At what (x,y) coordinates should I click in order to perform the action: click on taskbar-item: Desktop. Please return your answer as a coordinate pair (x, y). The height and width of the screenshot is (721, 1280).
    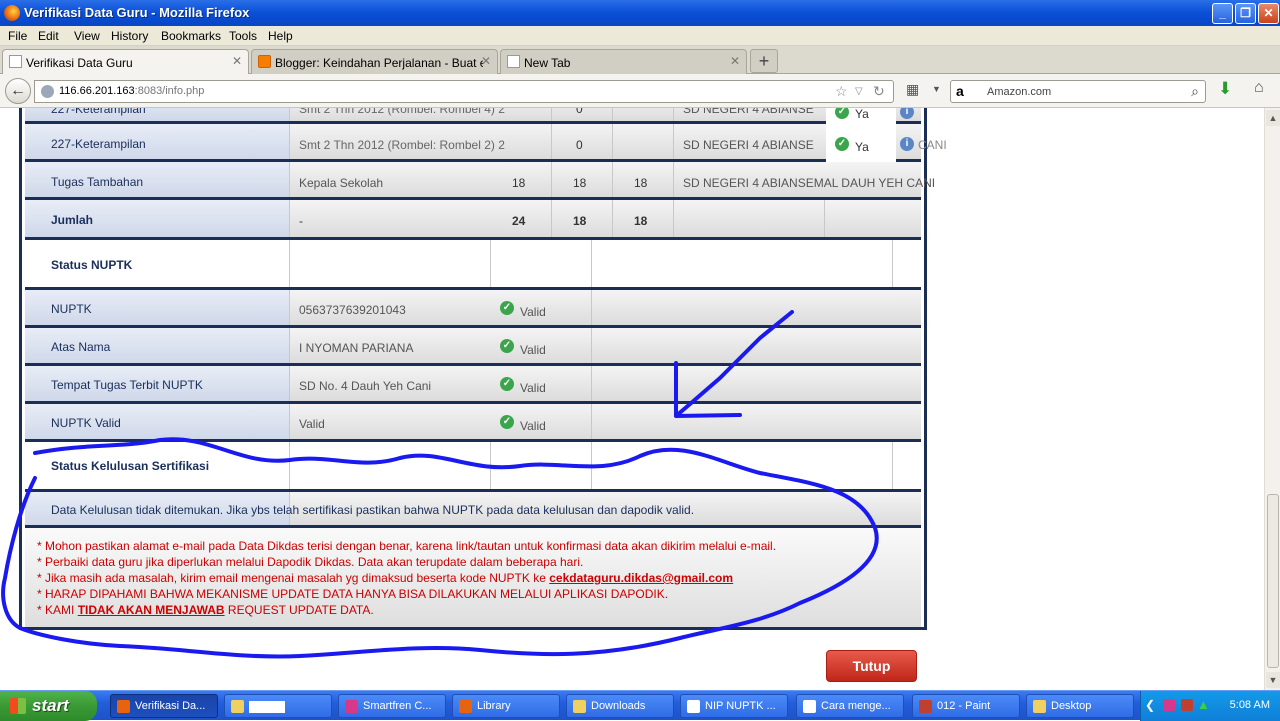
    Looking at the image, I should click on (1080, 706).